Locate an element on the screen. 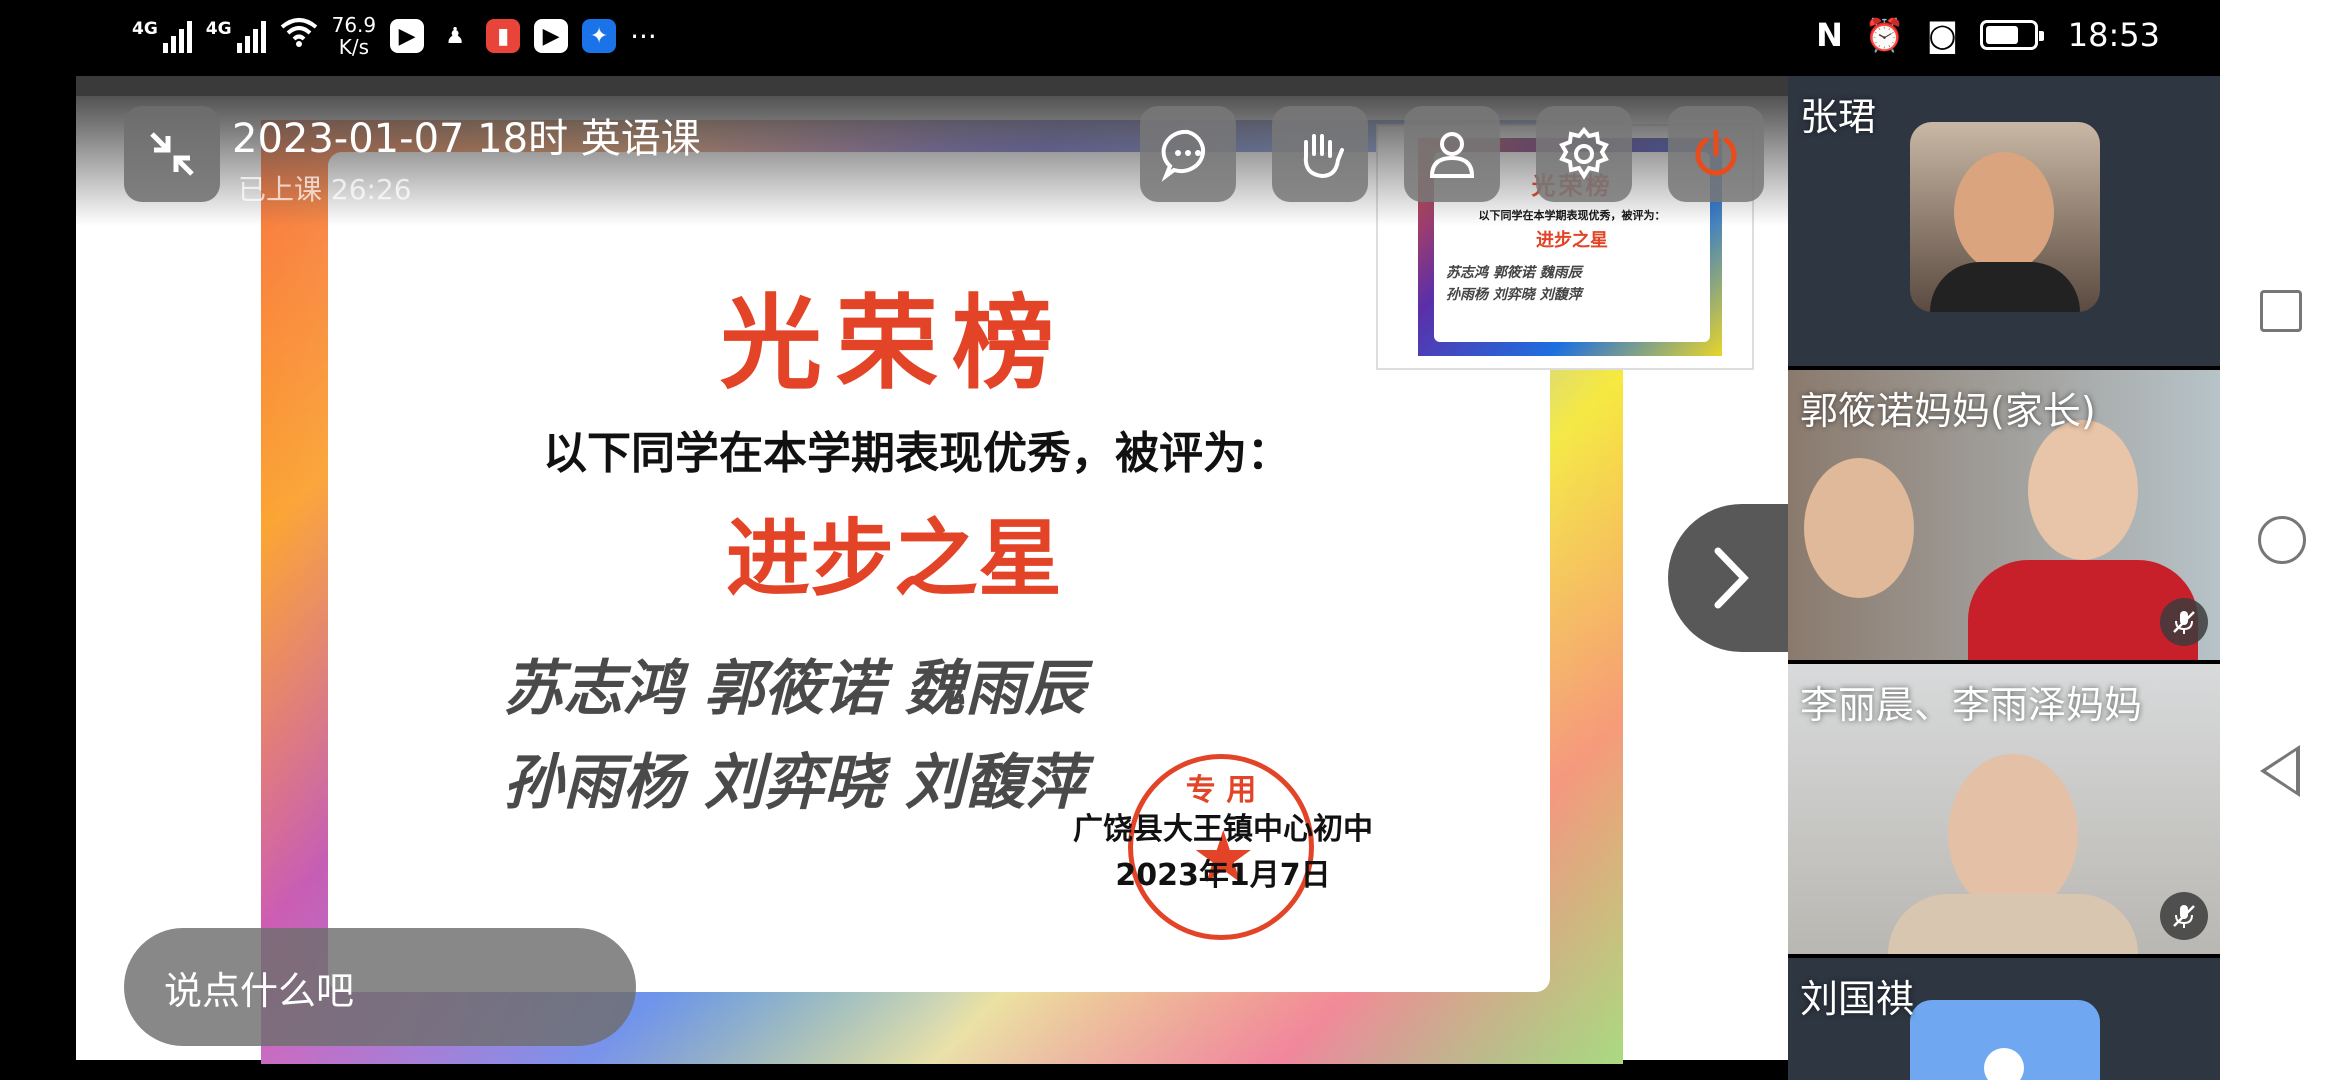 This screenshot has width=2340, height=1080. alarm-icon: ⏰ is located at coordinates (1884, 35).